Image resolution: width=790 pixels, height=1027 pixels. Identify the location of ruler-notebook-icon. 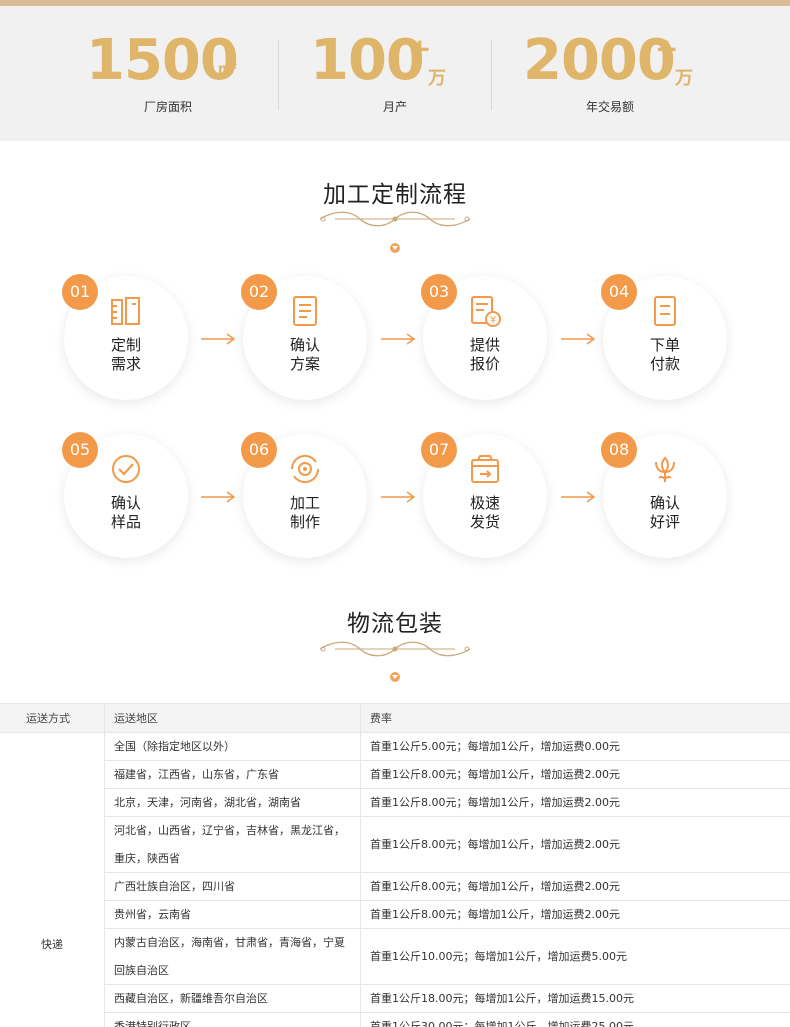
(125, 311).